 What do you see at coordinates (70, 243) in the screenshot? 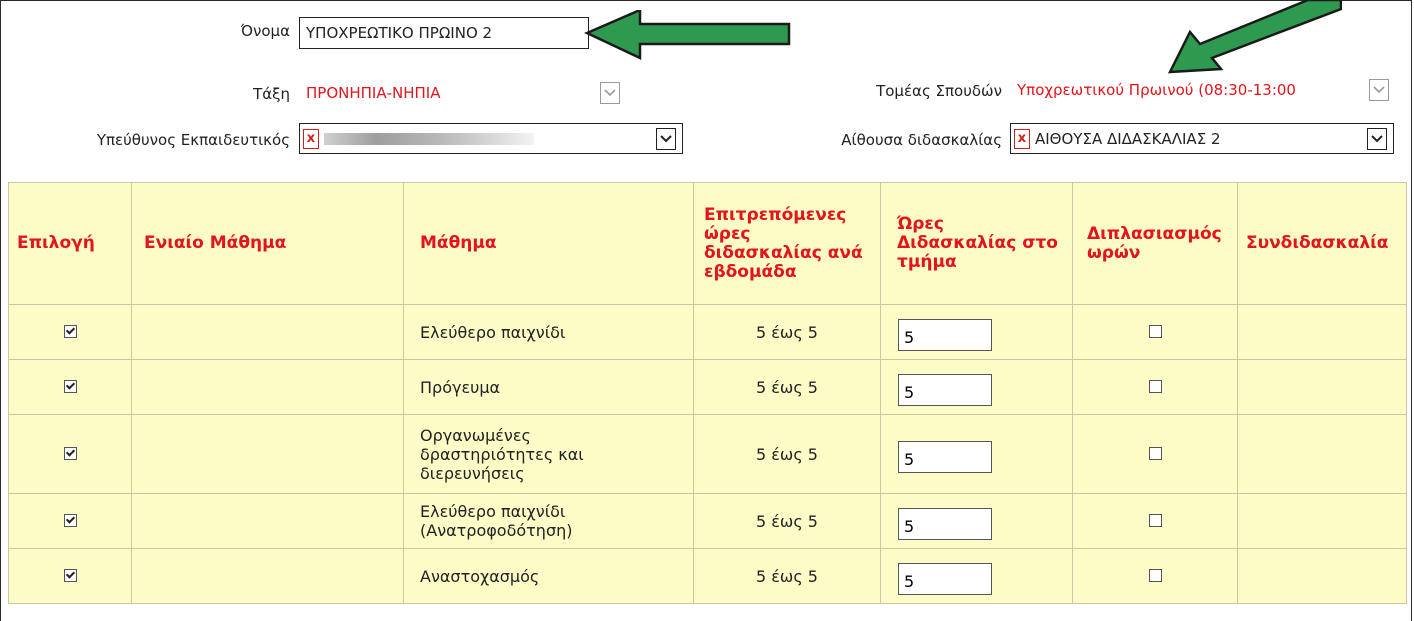
I see `header-select: Επιλογή` at bounding box center [70, 243].